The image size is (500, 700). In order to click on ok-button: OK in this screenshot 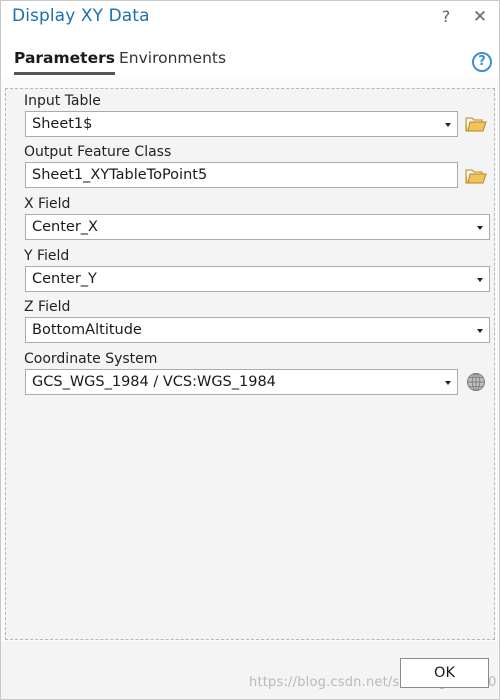, I will do `click(444, 673)`.